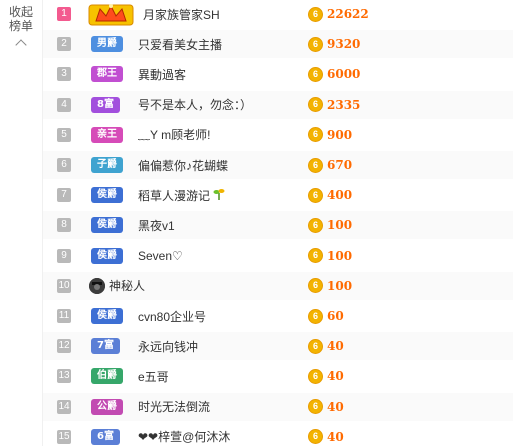 The image size is (513, 446). Describe the element at coordinates (107, 376) in the screenshot. I see `rank-title-badge: 伯爵` at that location.